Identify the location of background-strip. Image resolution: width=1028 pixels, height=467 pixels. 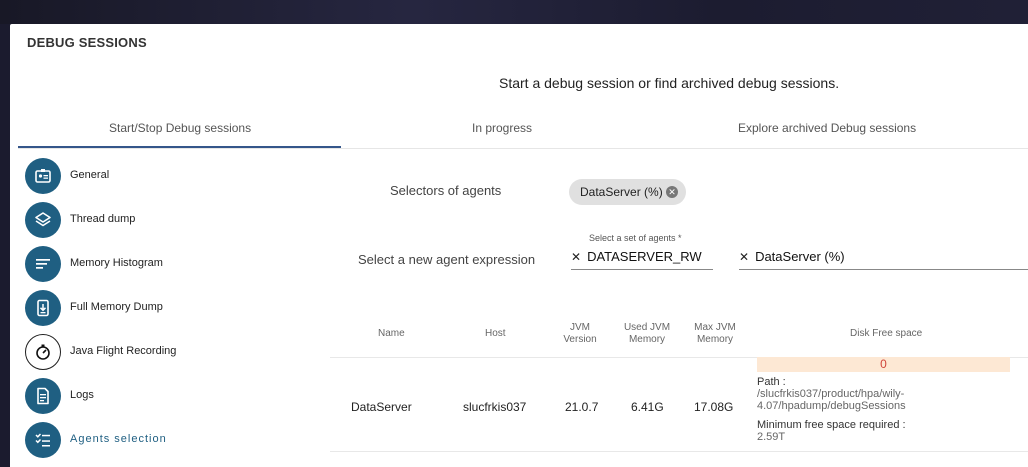
(514, 12).